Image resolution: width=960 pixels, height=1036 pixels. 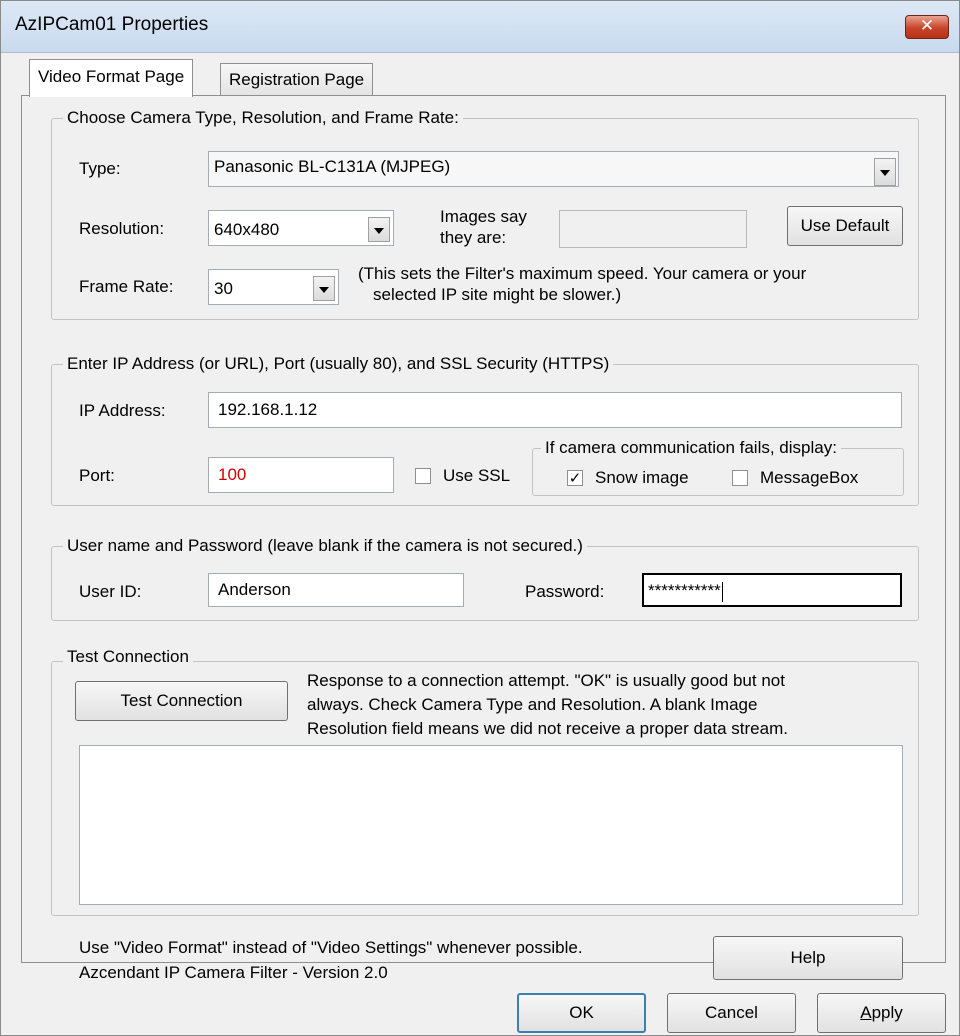 What do you see at coordinates (885, 172) in the screenshot?
I see `camera-type-dropdown-icon` at bounding box center [885, 172].